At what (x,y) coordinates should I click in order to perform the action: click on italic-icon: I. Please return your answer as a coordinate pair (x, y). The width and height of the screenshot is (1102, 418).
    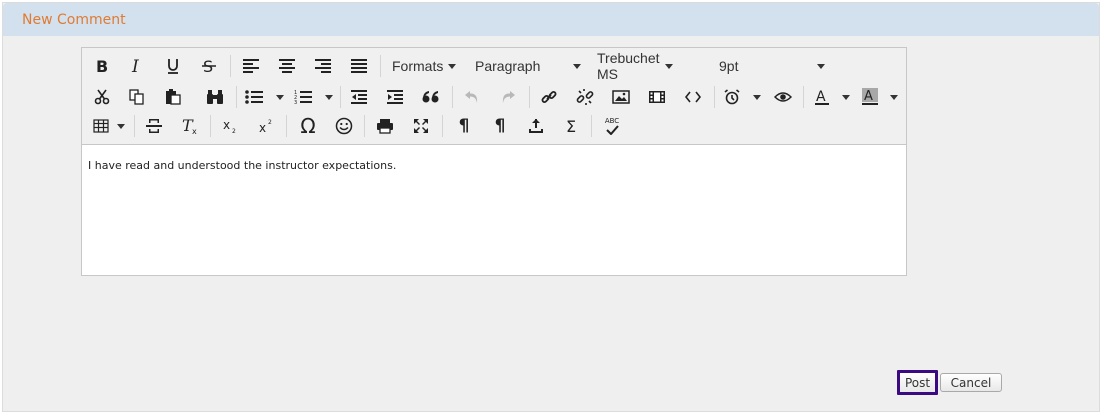
    Looking at the image, I should click on (135, 66).